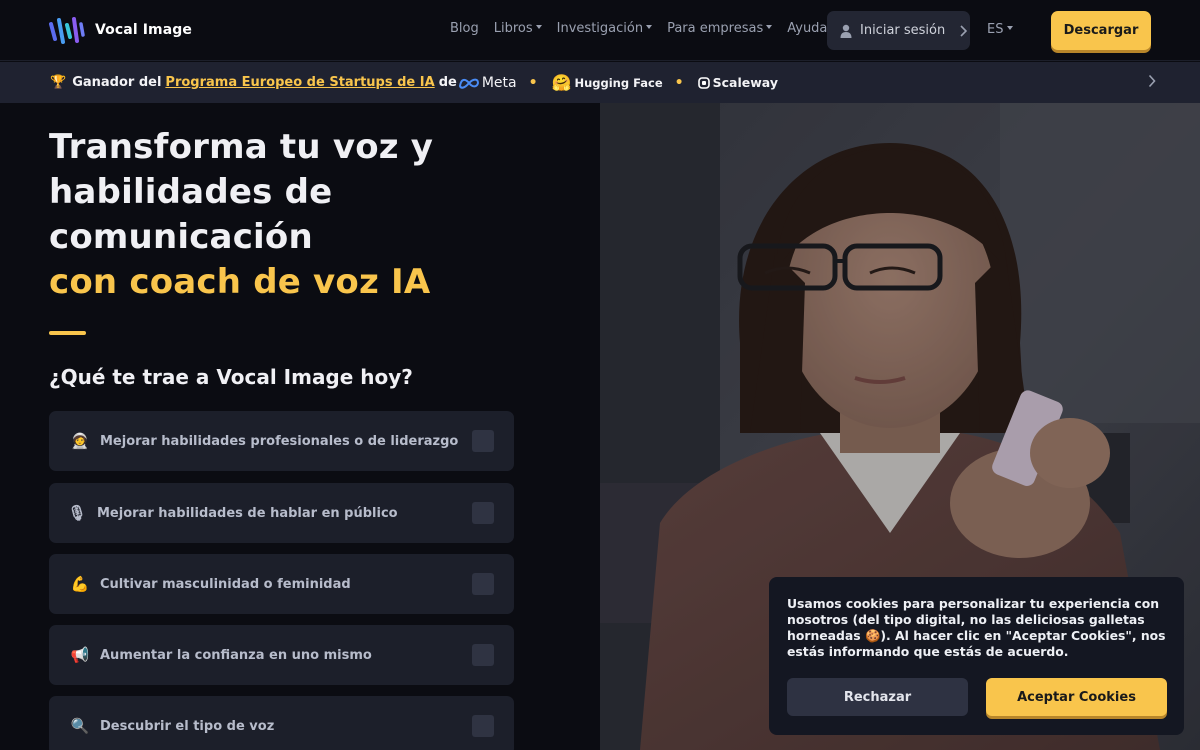 This screenshot has width=1200, height=750. Describe the element at coordinates (1000, 29) in the screenshot. I see `language-selector: ES` at that location.